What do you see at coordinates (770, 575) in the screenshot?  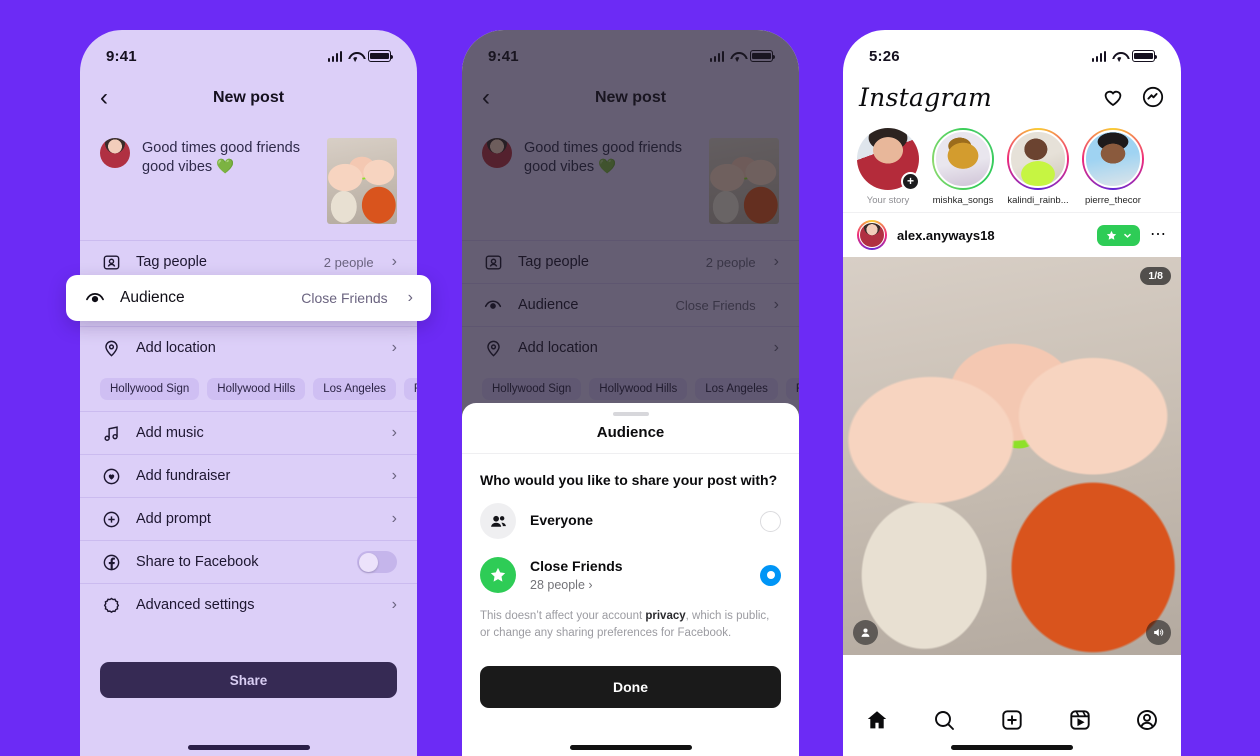 I see `radio-close-friends` at bounding box center [770, 575].